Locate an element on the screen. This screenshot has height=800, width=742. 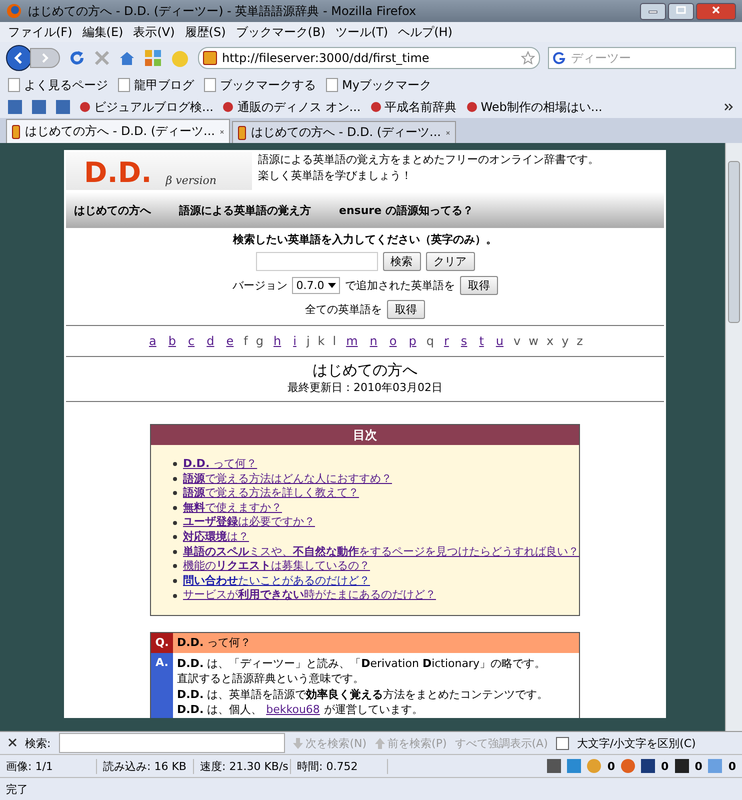
find-label: 検索: is located at coordinates (38, 743).